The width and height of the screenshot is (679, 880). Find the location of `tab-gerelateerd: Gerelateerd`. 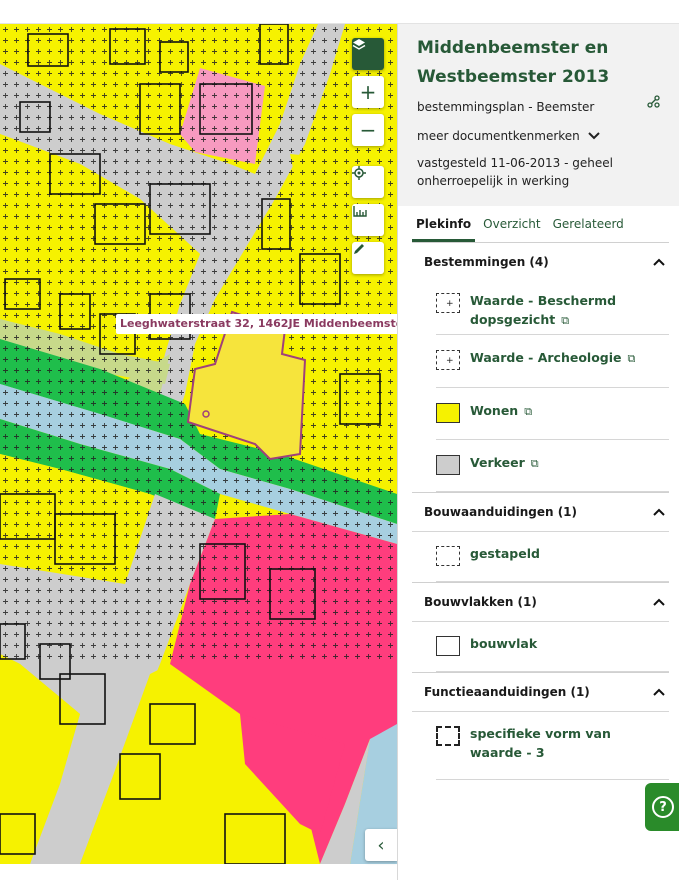

tab-gerelateerd: Gerelateerd is located at coordinates (588, 228).